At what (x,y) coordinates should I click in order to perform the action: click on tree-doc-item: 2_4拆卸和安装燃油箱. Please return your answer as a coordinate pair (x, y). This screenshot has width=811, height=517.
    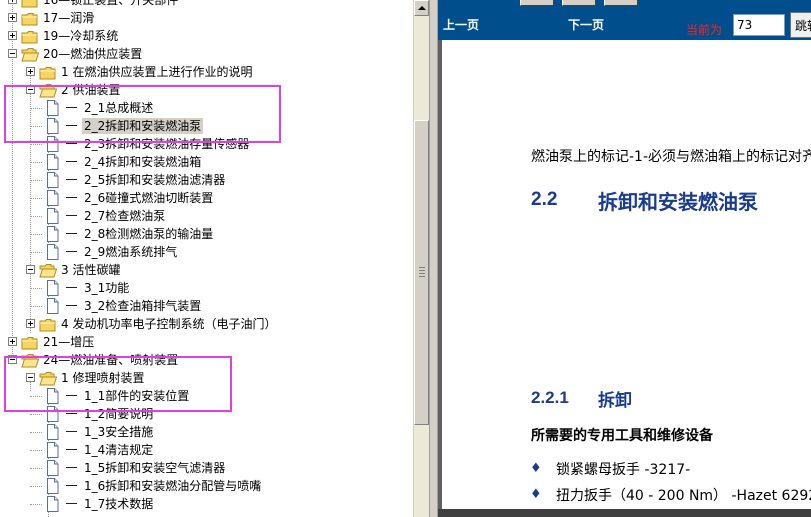
    Looking at the image, I should click on (206, 162).